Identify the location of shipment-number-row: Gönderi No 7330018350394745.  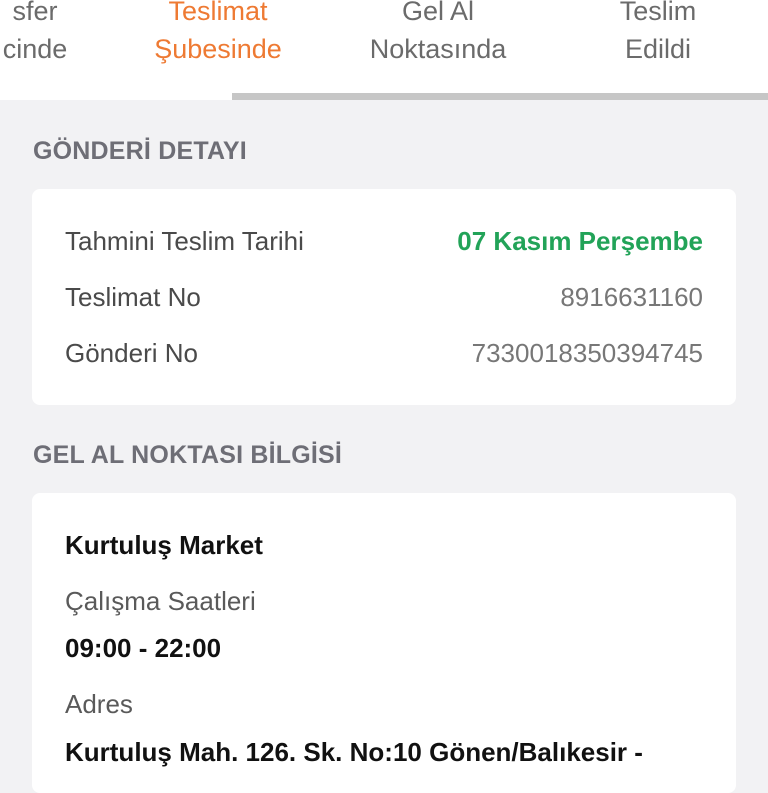
(384, 353).